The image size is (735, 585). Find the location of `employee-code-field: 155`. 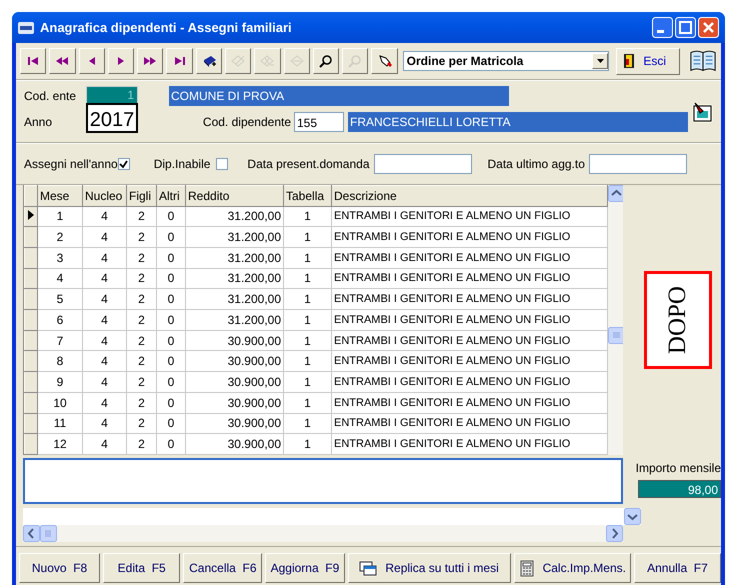

employee-code-field: 155 is located at coordinates (319, 122).